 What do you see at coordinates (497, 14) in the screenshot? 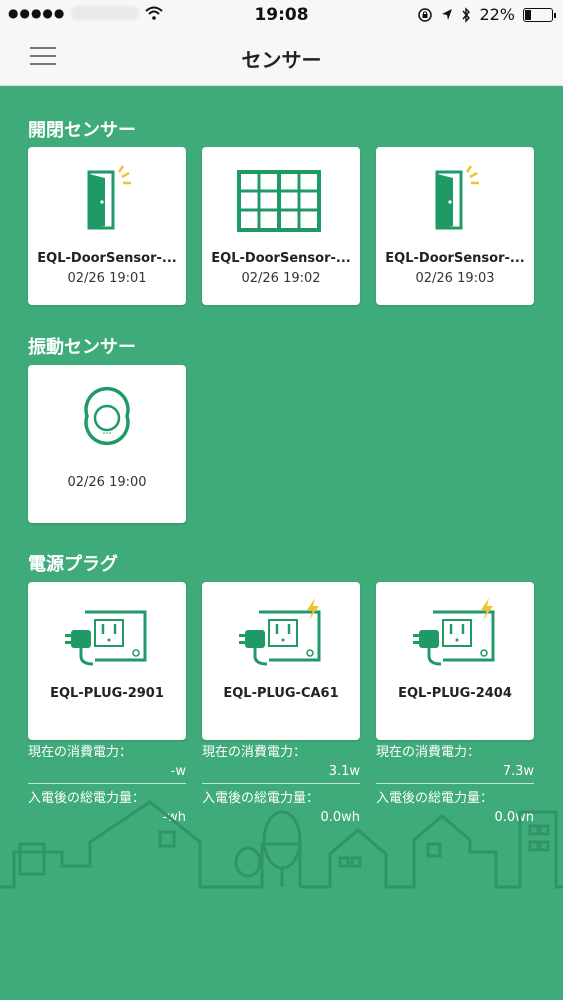
I see `battery-percent: 22%` at bounding box center [497, 14].